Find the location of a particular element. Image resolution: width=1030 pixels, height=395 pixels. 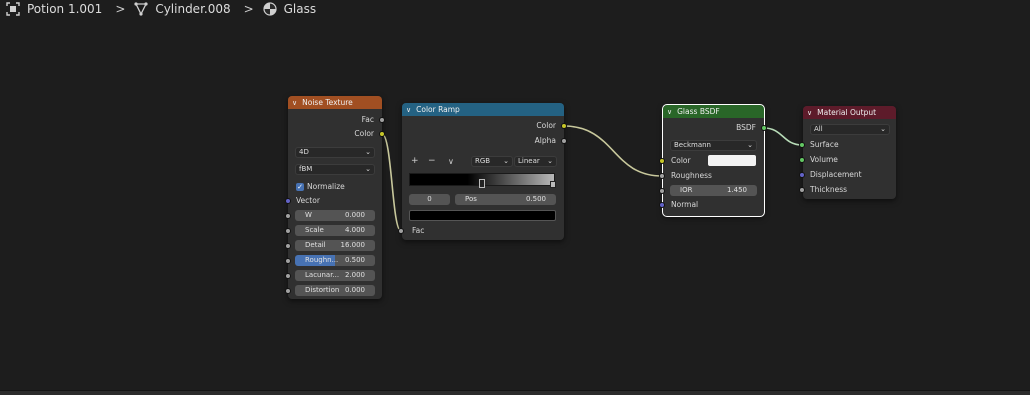

remove-stop-icon: − is located at coordinates (432, 161).